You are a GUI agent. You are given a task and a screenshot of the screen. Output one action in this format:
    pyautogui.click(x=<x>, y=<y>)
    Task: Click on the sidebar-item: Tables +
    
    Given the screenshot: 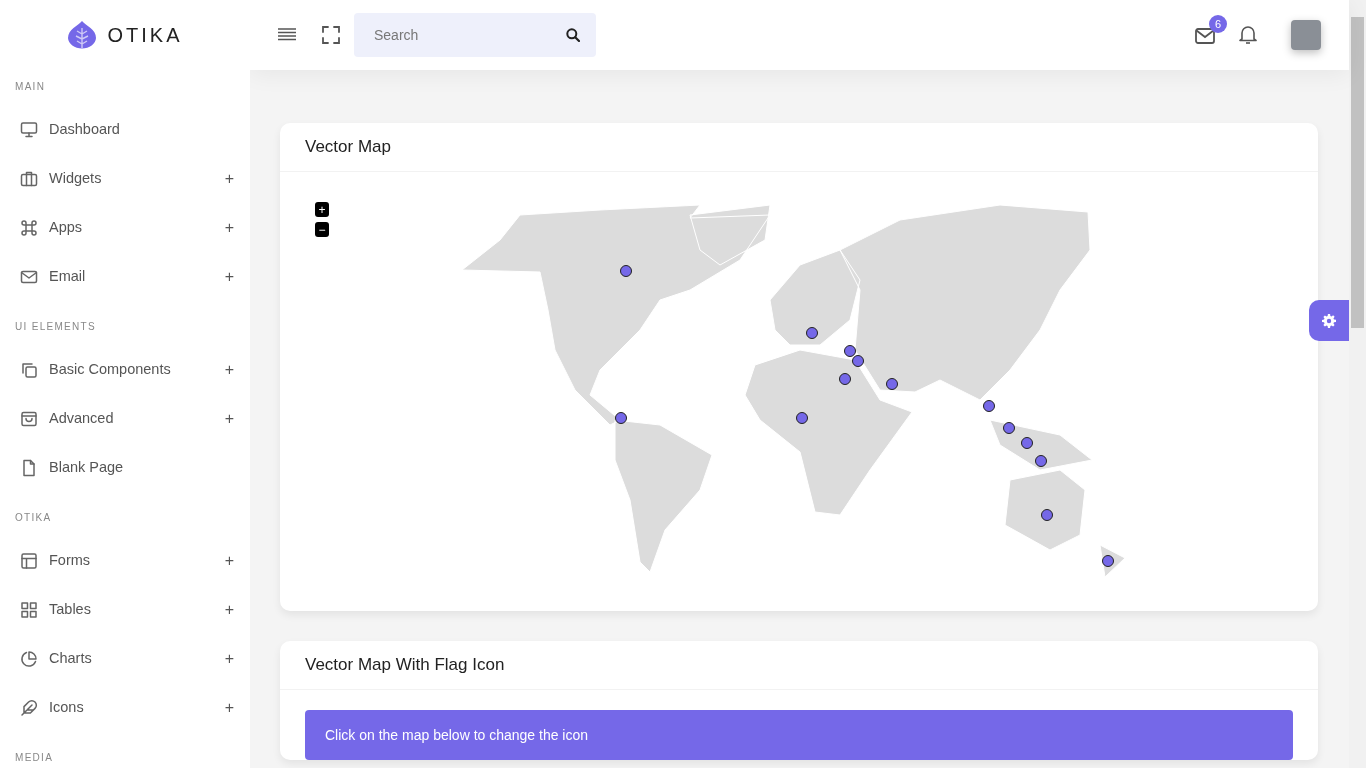 What is the action you would take?
    pyautogui.click(x=125, y=609)
    